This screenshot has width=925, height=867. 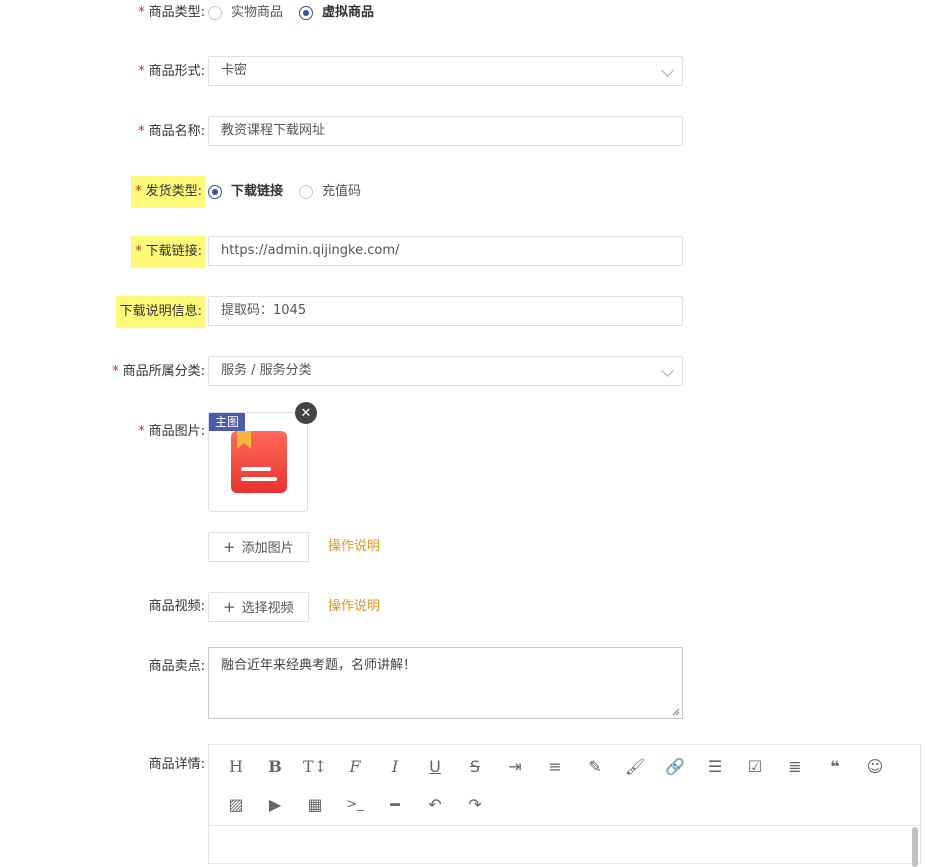 What do you see at coordinates (171, 12) in the screenshot?
I see `product-type-label: * 商品类型:` at bounding box center [171, 12].